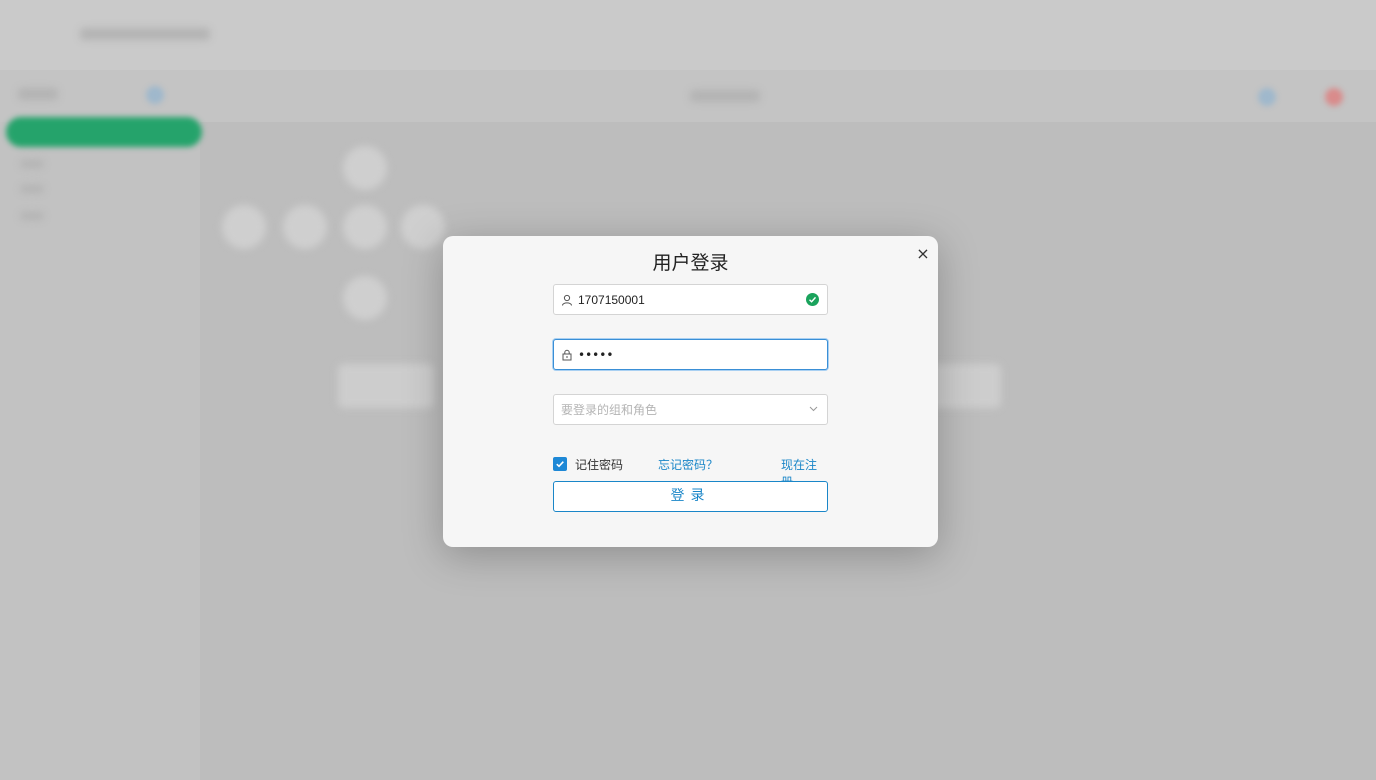  What do you see at coordinates (38, 94) in the screenshot?
I see `bg-toolbar-text` at bounding box center [38, 94].